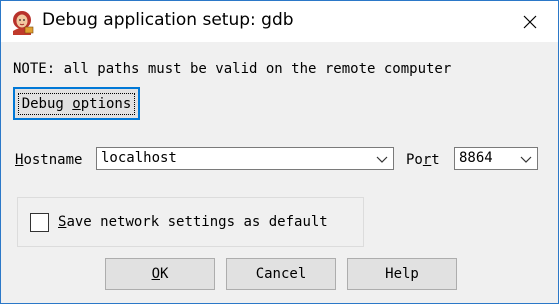 Image resolution: width=559 pixels, height=304 pixels. Describe the element at coordinates (106, 103) in the screenshot. I see `debug-options-label-suffix: ptions` at that location.